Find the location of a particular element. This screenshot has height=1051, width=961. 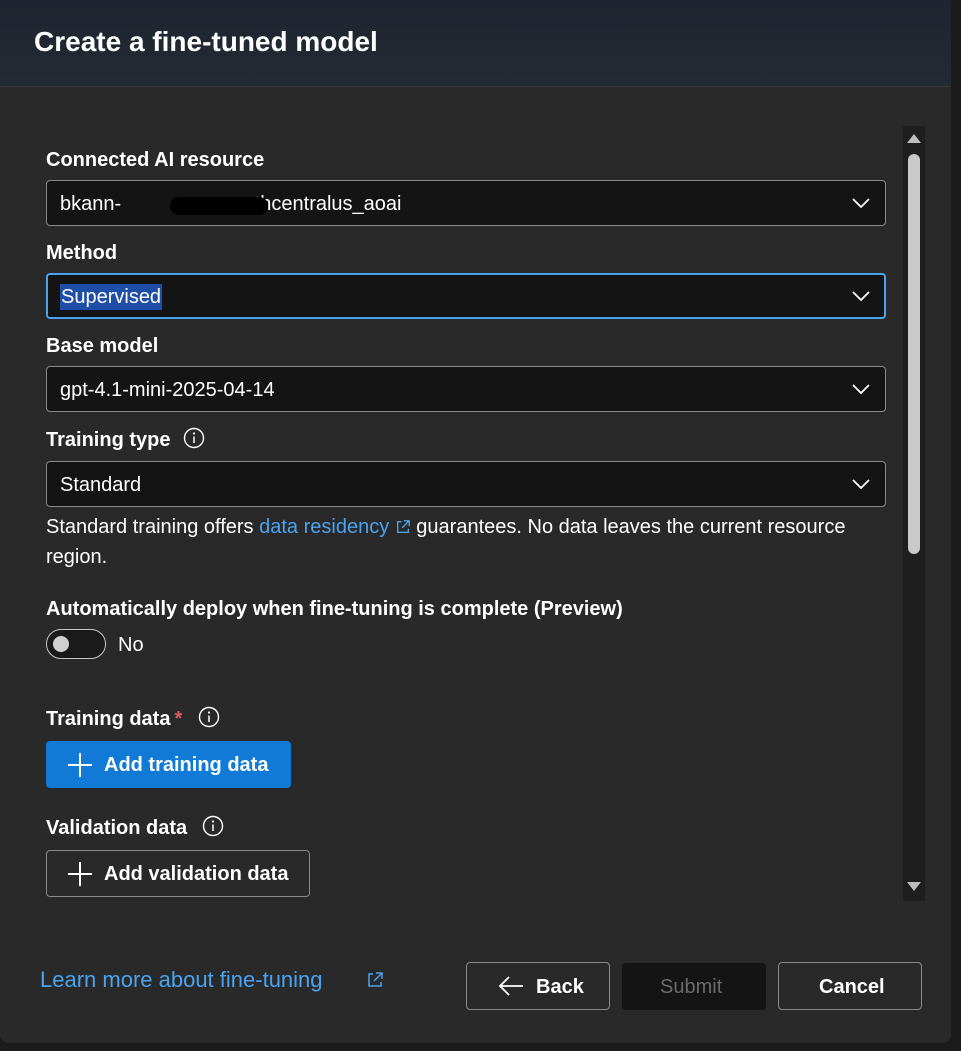

auto-deploy-toggle is located at coordinates (76, 644).